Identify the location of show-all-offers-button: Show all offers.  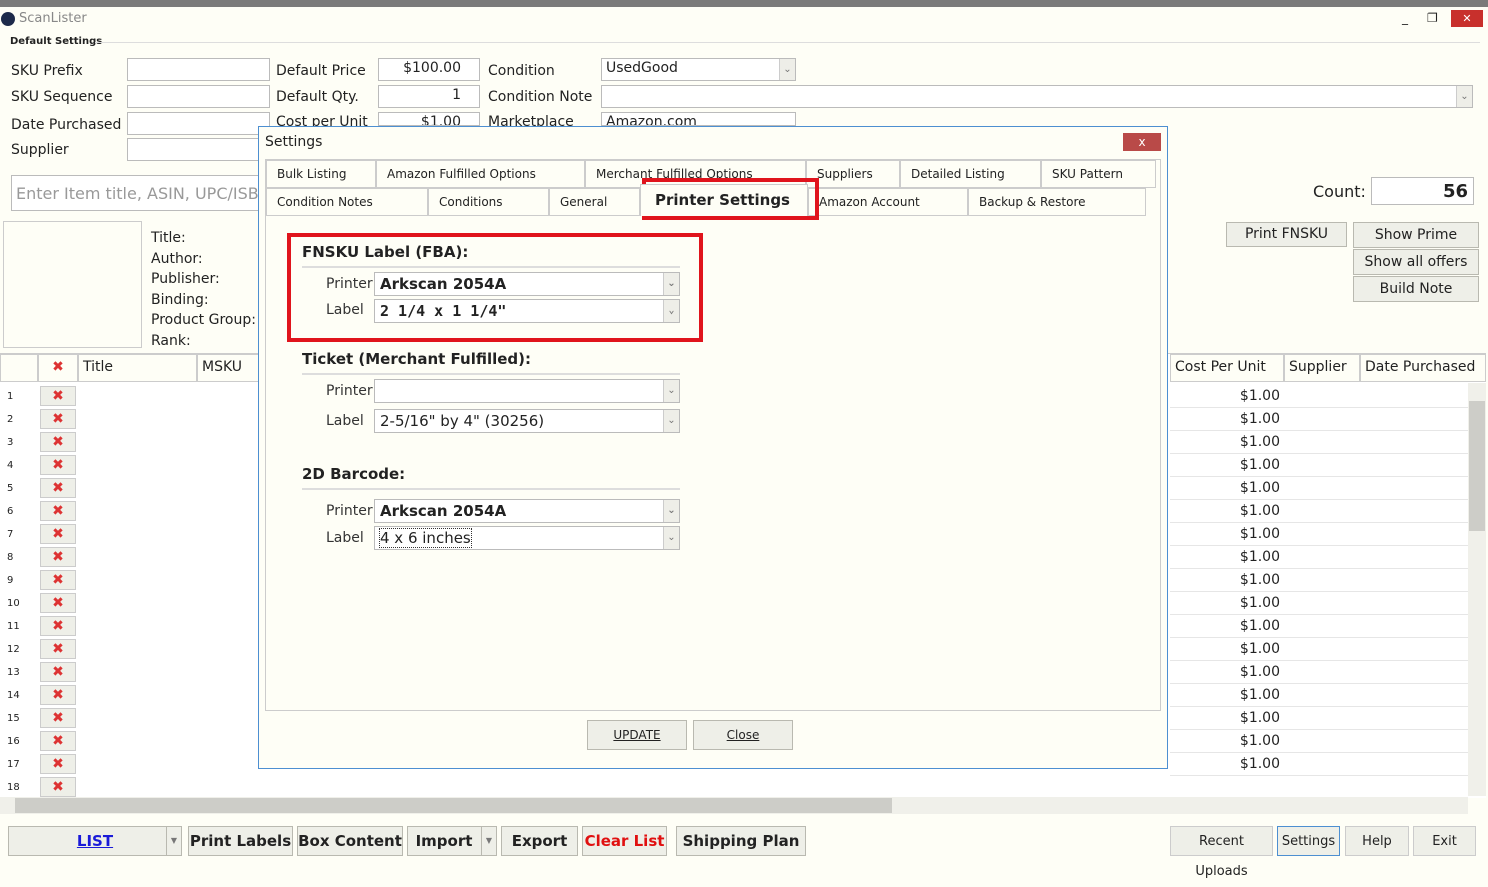
(1416, 262).